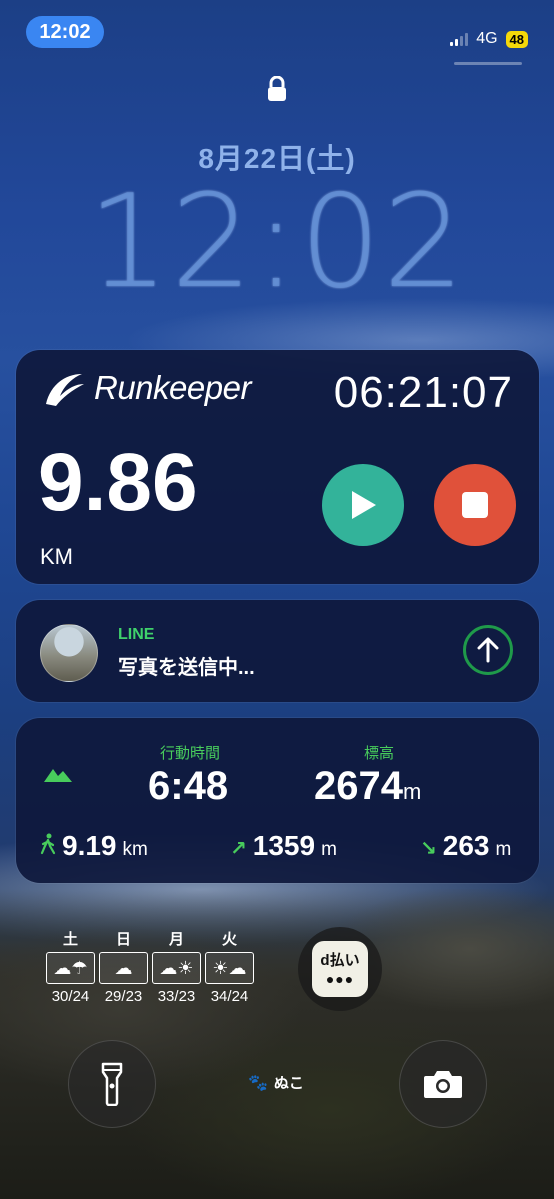  What do you see at coordinates (277, 242) in the screenshot?
I see `lock-clock: 12:02` at bounding box center [277, 242].